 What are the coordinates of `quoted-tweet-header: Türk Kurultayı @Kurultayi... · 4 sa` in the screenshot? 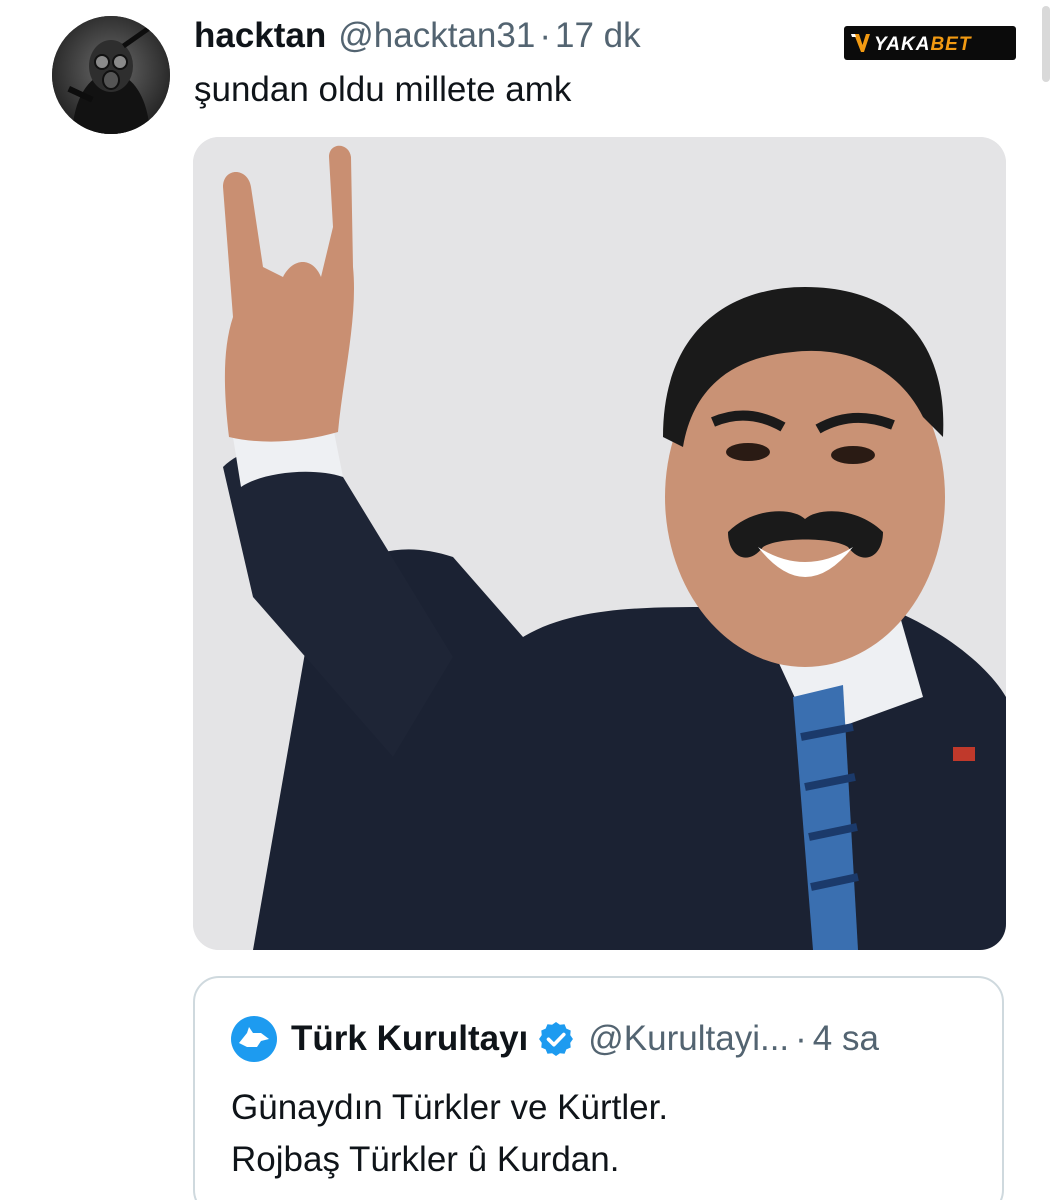 It's located at (555, 1039).